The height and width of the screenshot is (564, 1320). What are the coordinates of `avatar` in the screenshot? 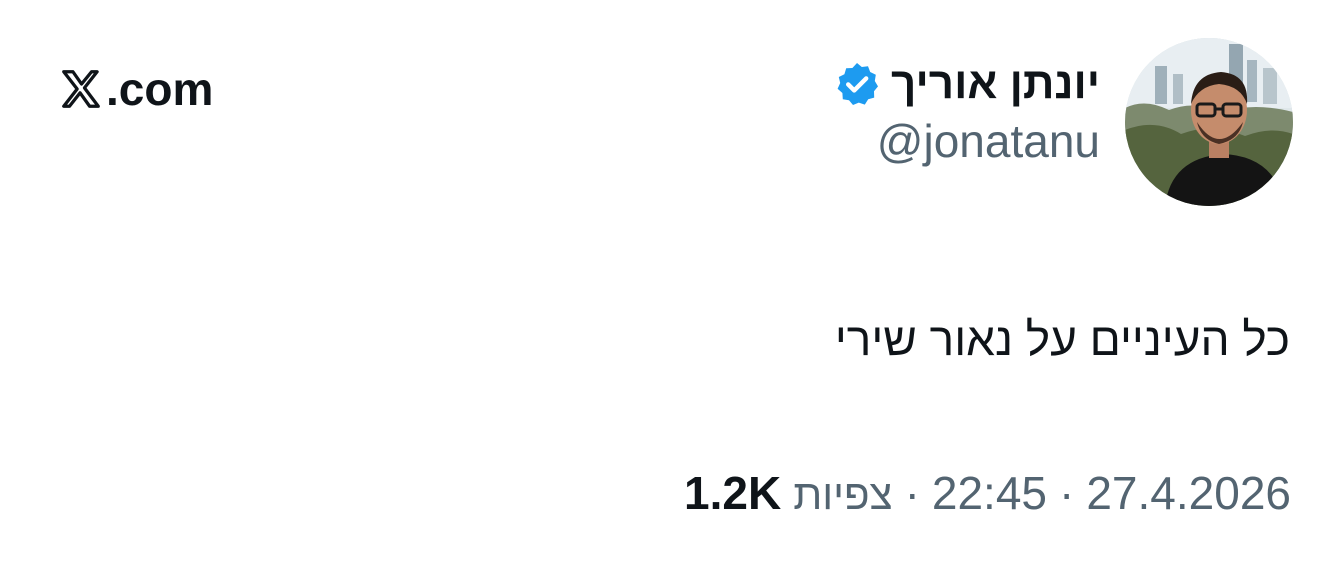 It's located at (1209, 122).